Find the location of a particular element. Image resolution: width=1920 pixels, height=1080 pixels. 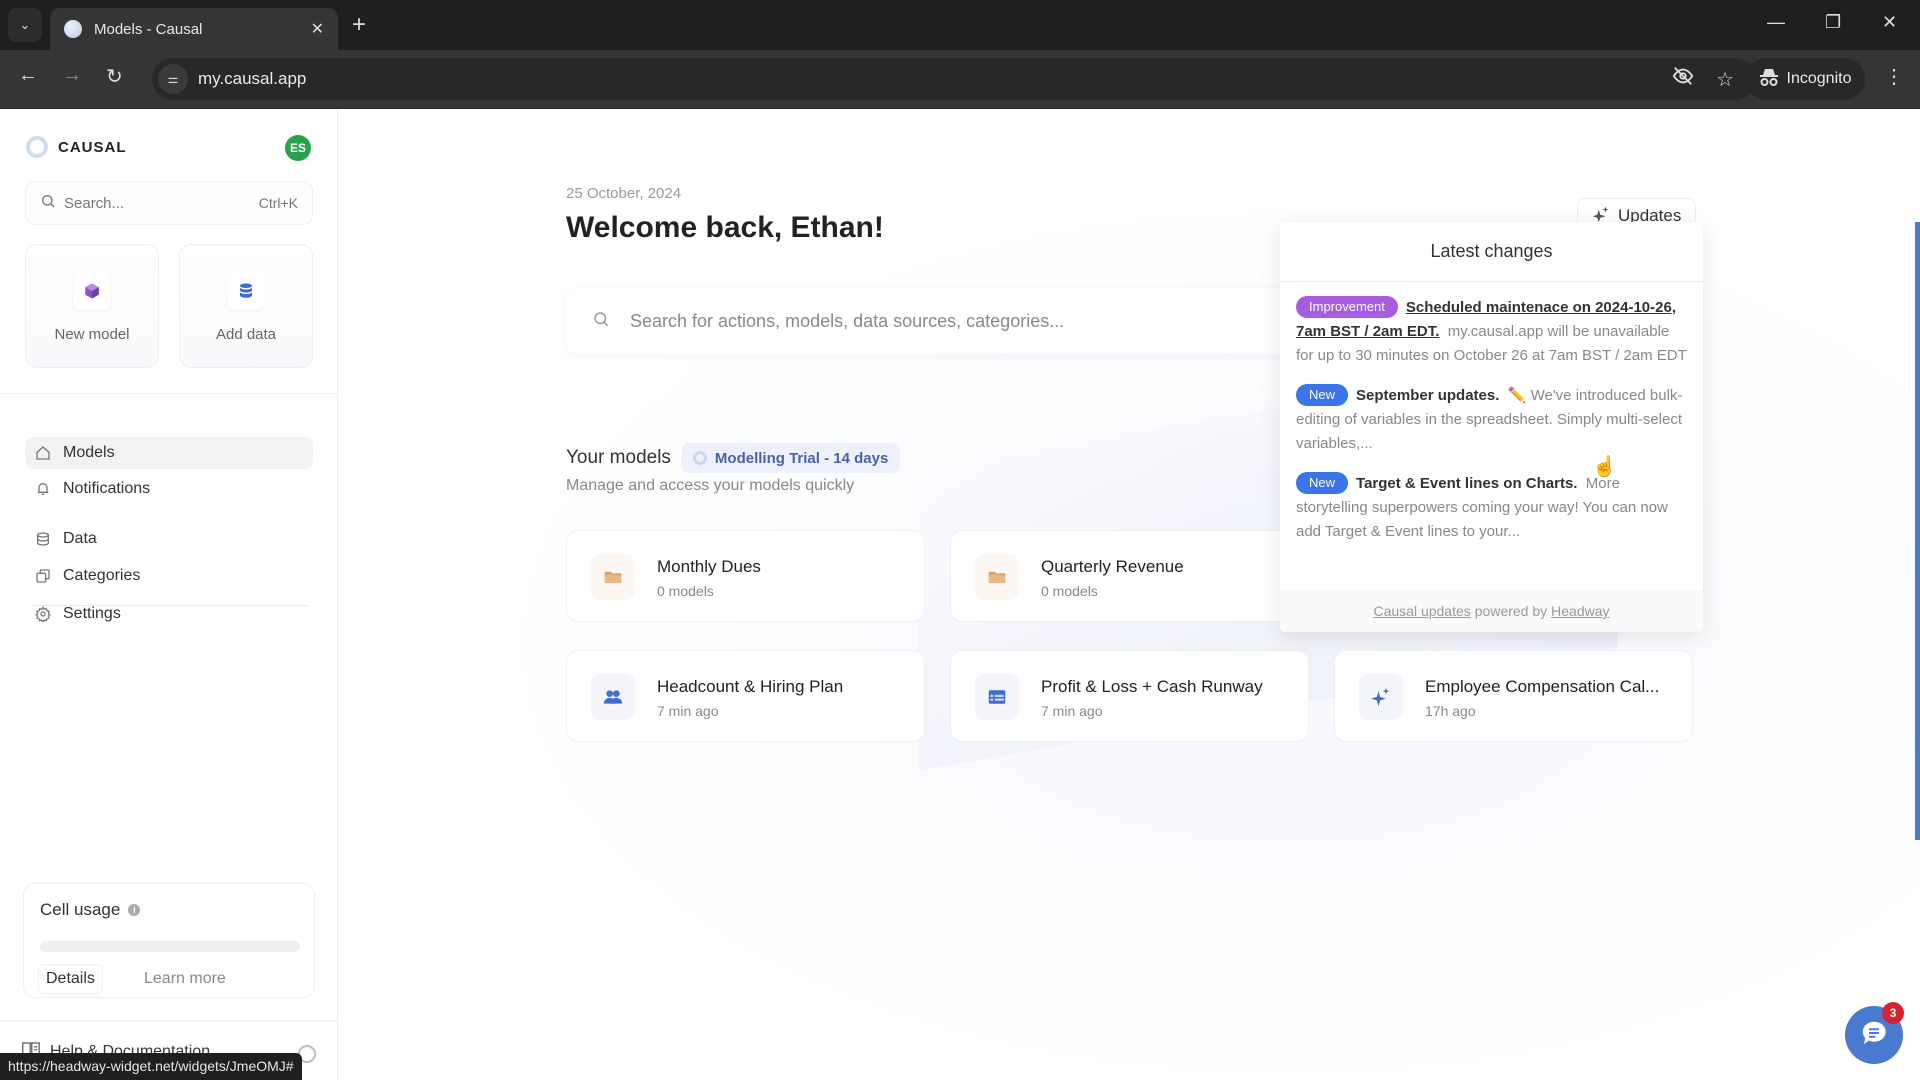

model-card-quarterly-revenue: Quarterly Revenue 0 models is located at coordinates (1129, 576).